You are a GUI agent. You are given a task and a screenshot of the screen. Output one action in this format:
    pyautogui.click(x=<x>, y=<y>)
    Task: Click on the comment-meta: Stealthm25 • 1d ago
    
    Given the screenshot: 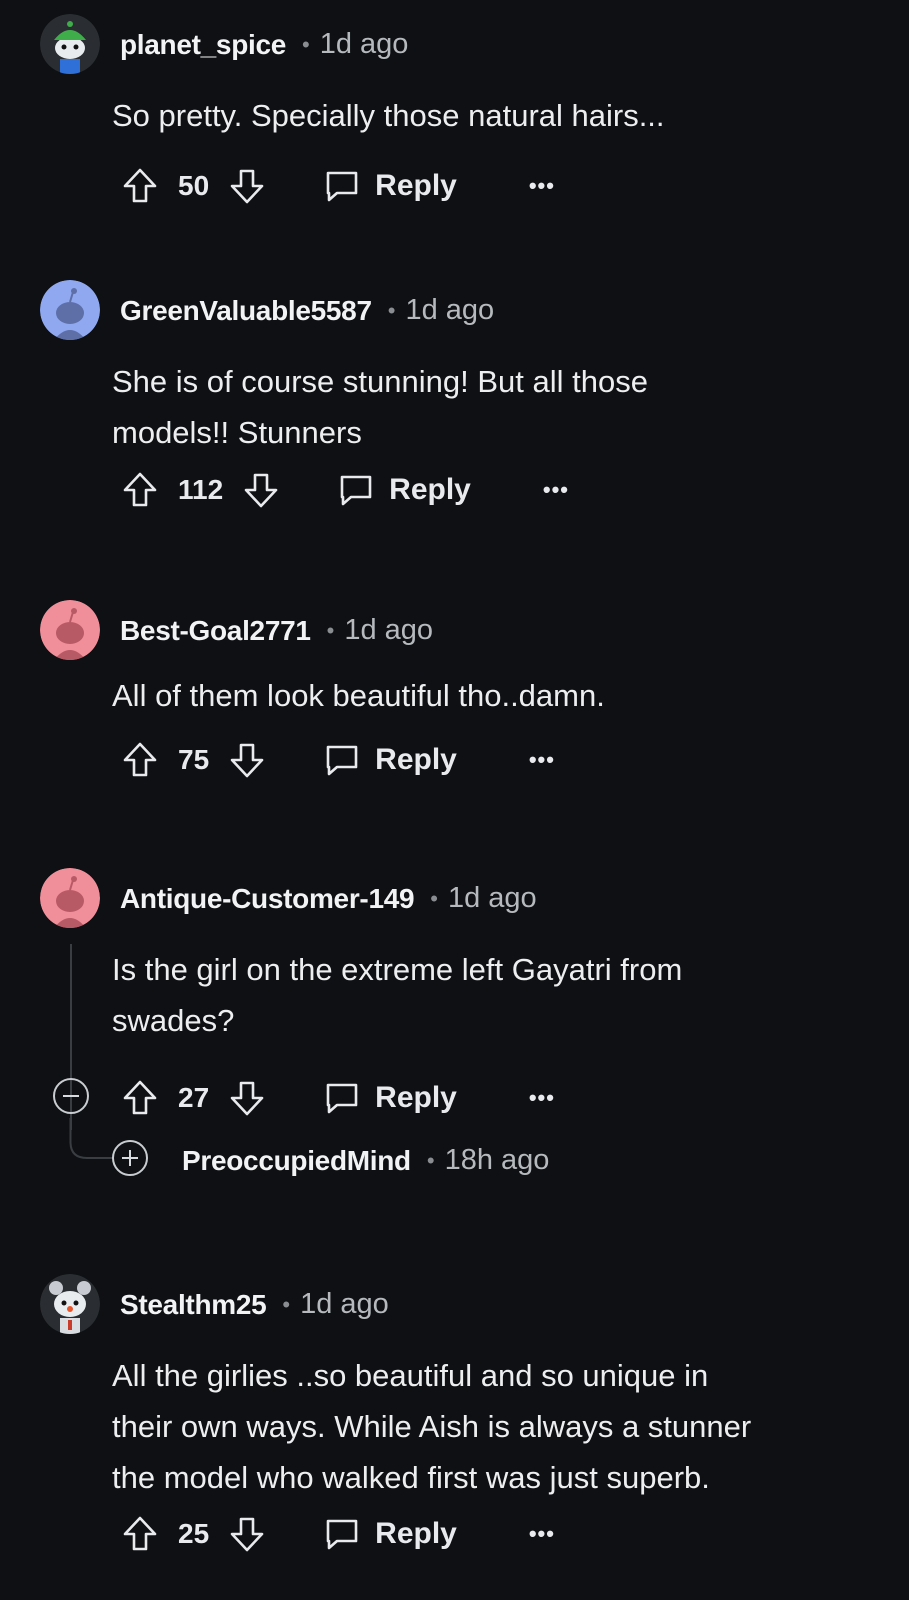 What is the action you would take?
    pyautogui.click(x=254, y=1304)
    